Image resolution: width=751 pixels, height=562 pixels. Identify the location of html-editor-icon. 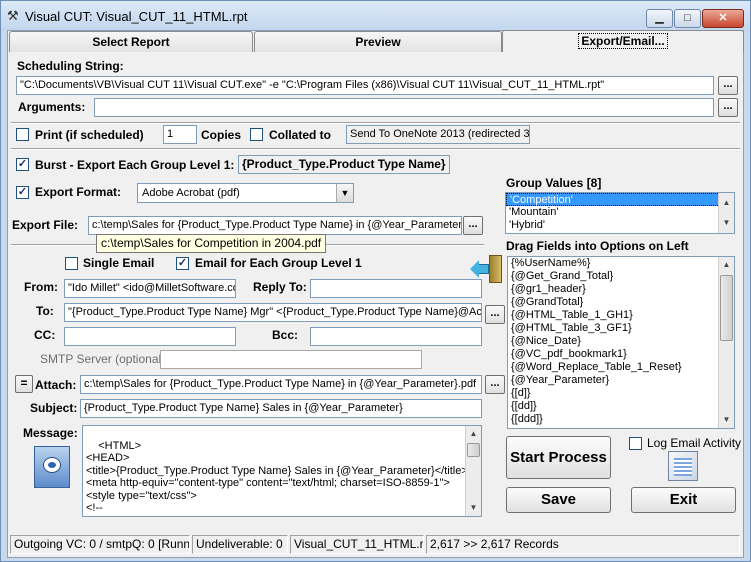
(52, 467).